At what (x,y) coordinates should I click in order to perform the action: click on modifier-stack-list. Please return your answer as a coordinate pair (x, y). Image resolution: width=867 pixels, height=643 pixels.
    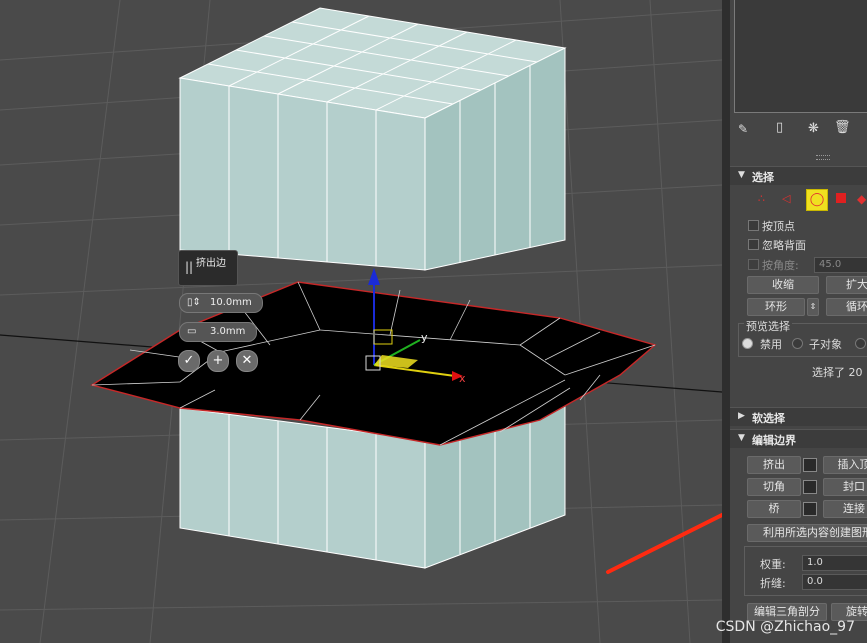
    Looking at the image, I should click on (800, 56).